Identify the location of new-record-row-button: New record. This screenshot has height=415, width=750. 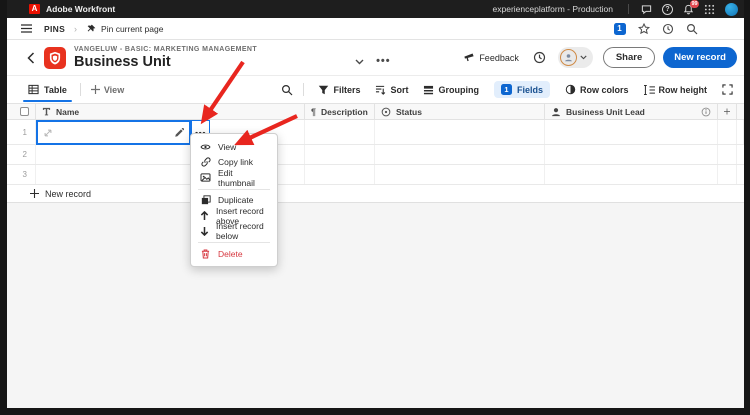
(375, 194).